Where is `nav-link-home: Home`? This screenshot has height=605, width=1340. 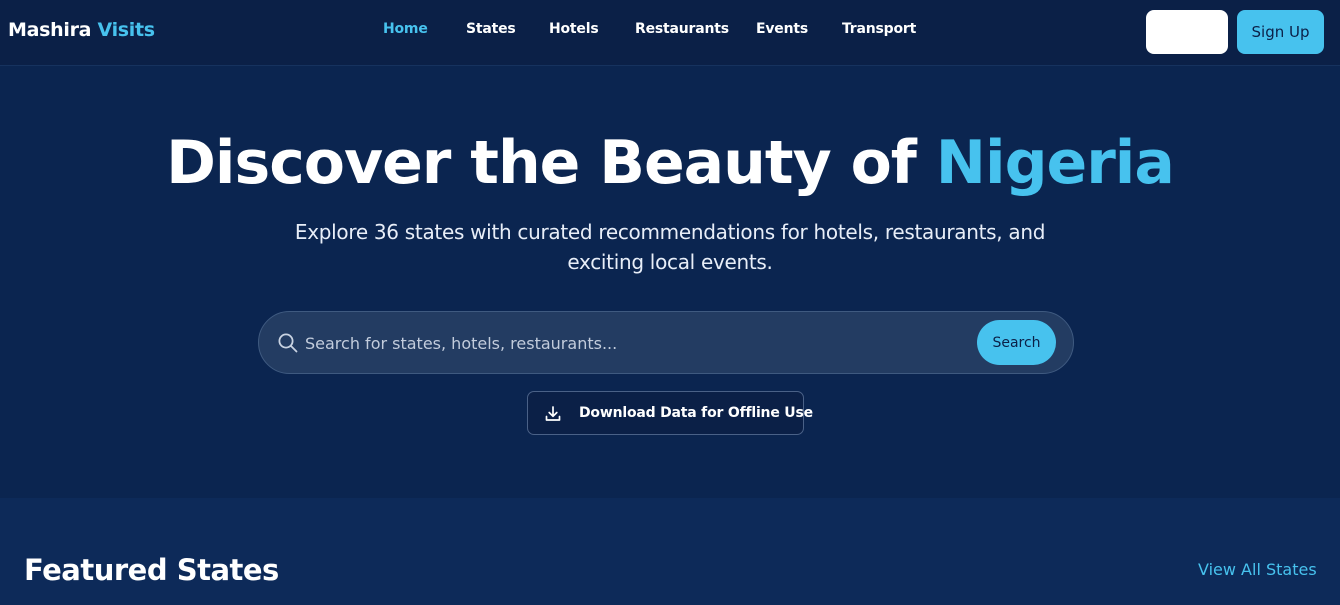
nav-link-home: Home is located at coordinates (405, 29).